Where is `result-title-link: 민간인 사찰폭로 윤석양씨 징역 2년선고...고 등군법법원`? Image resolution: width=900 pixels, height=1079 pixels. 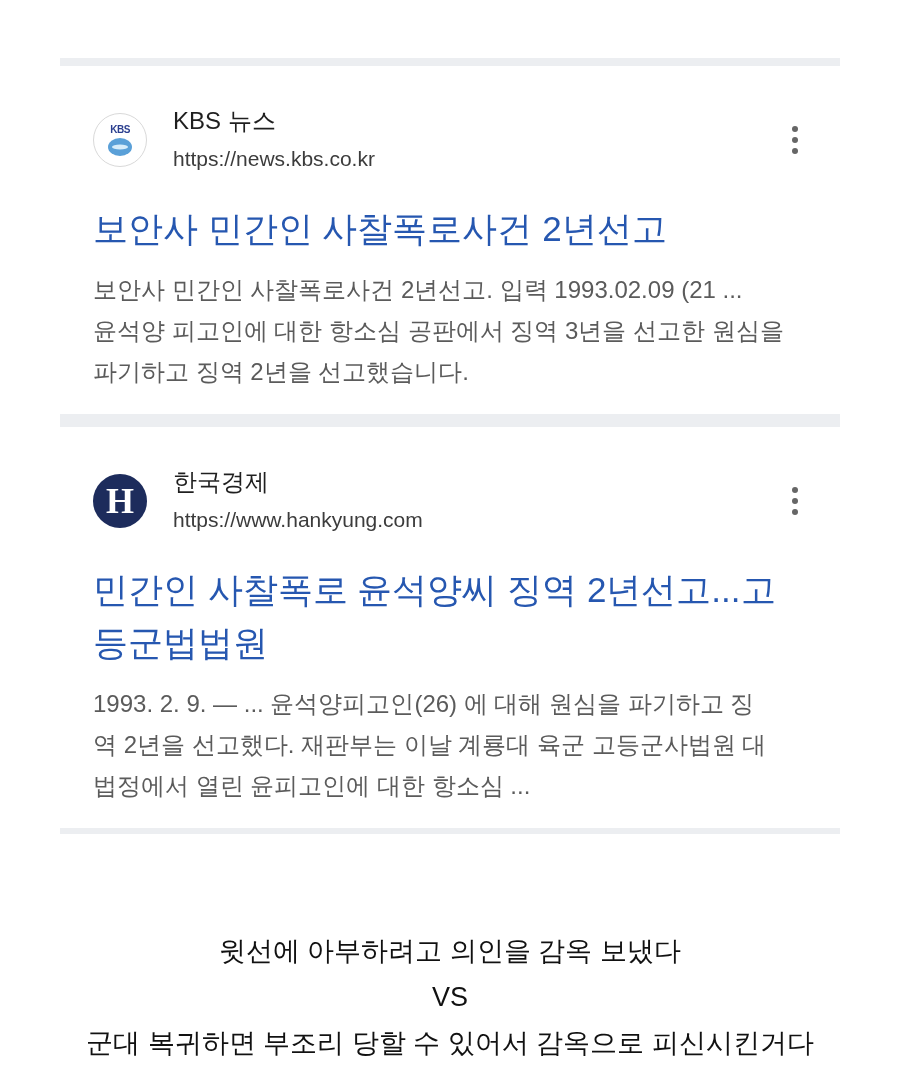 result-title-link: 민간인 사찰폭로 윤석양씨 징역 2년선고...고 등군법법원 is located at coordinates (434, 616).